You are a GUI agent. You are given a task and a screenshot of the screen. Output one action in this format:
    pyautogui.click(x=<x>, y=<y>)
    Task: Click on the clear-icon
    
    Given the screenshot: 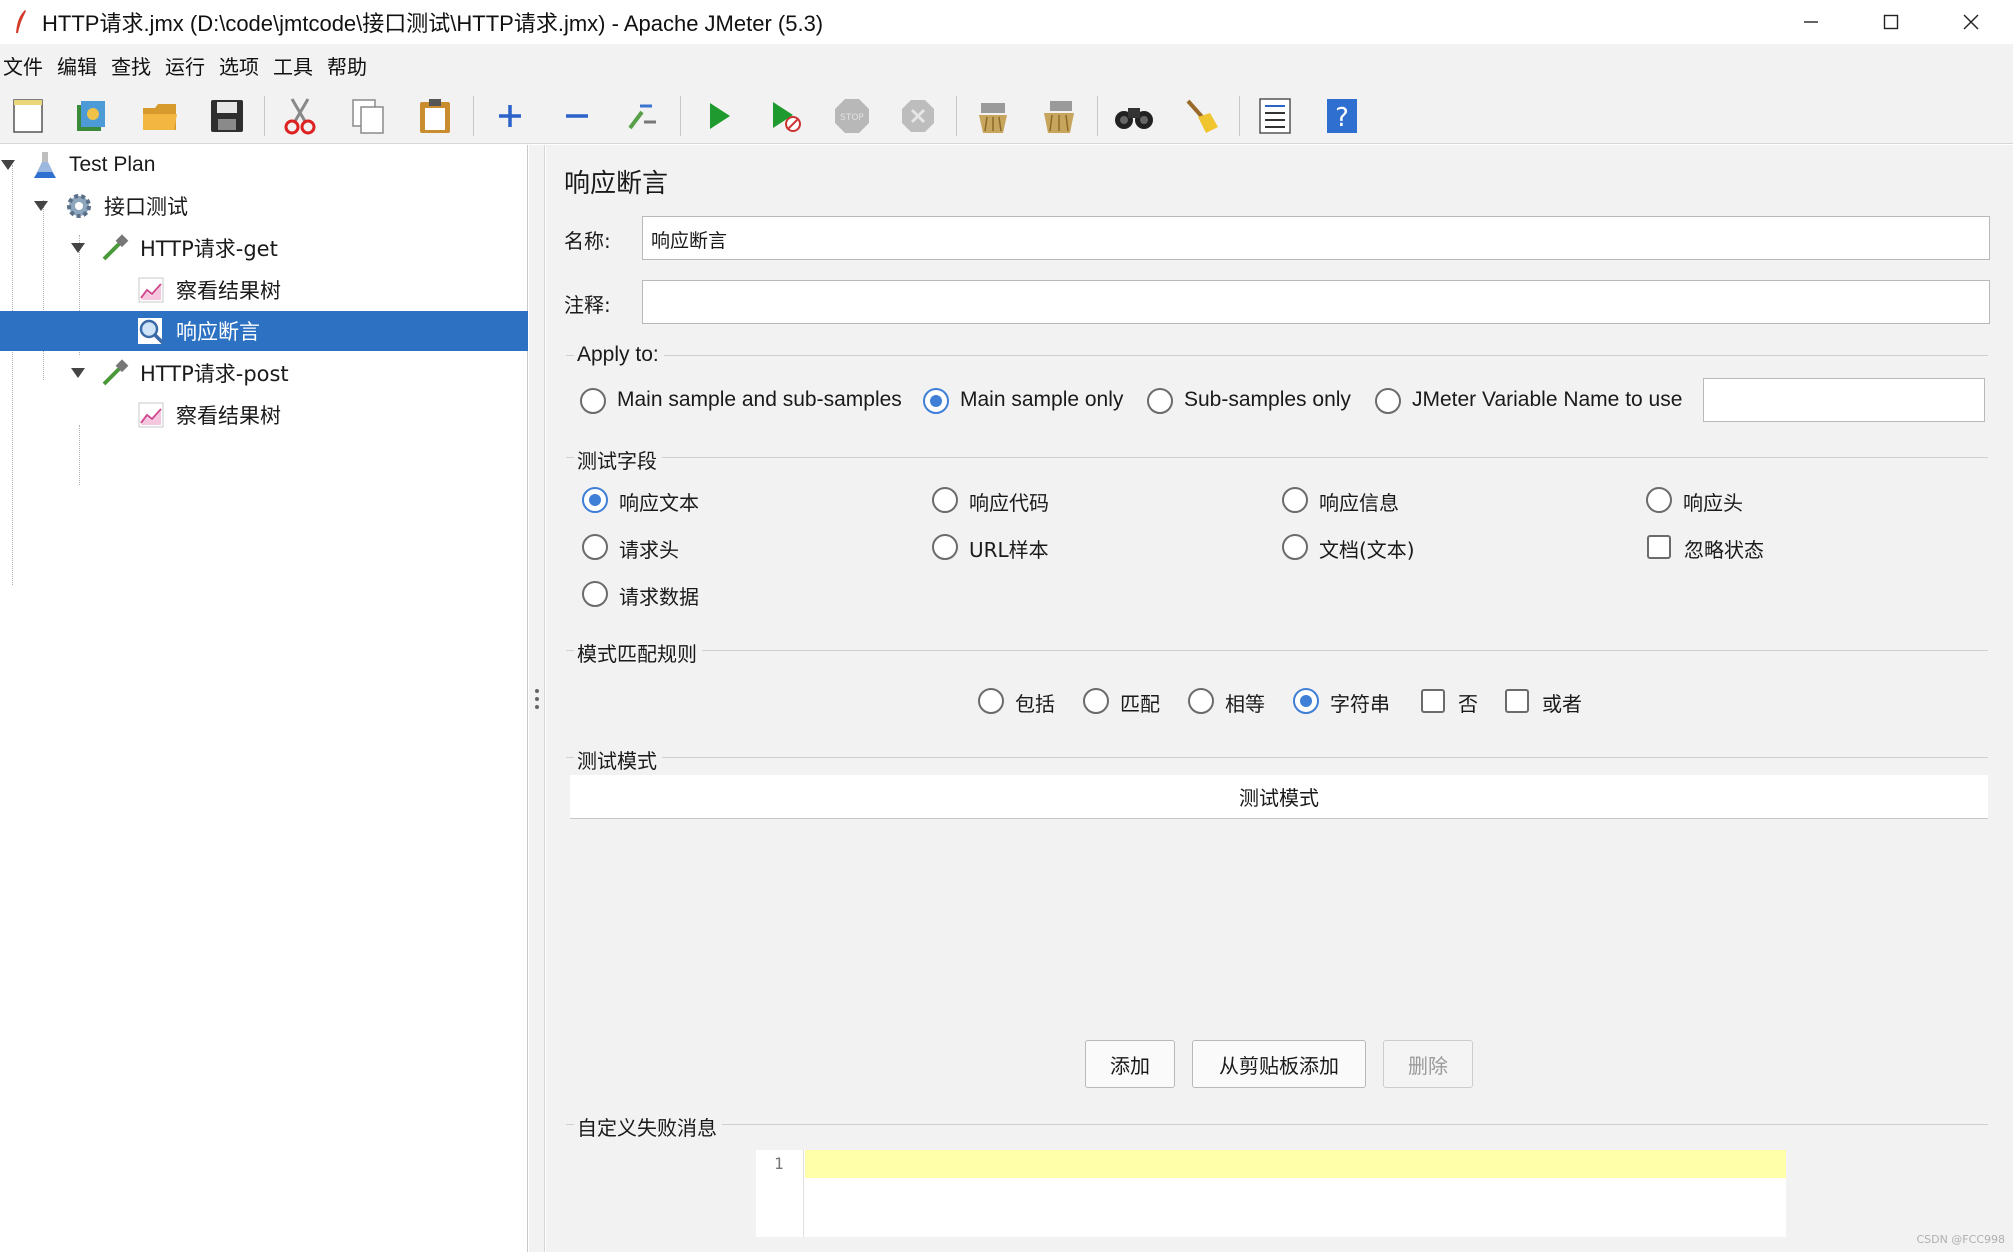 What is the action you would take?
    pyautogui.click(x=992, y=116)
    